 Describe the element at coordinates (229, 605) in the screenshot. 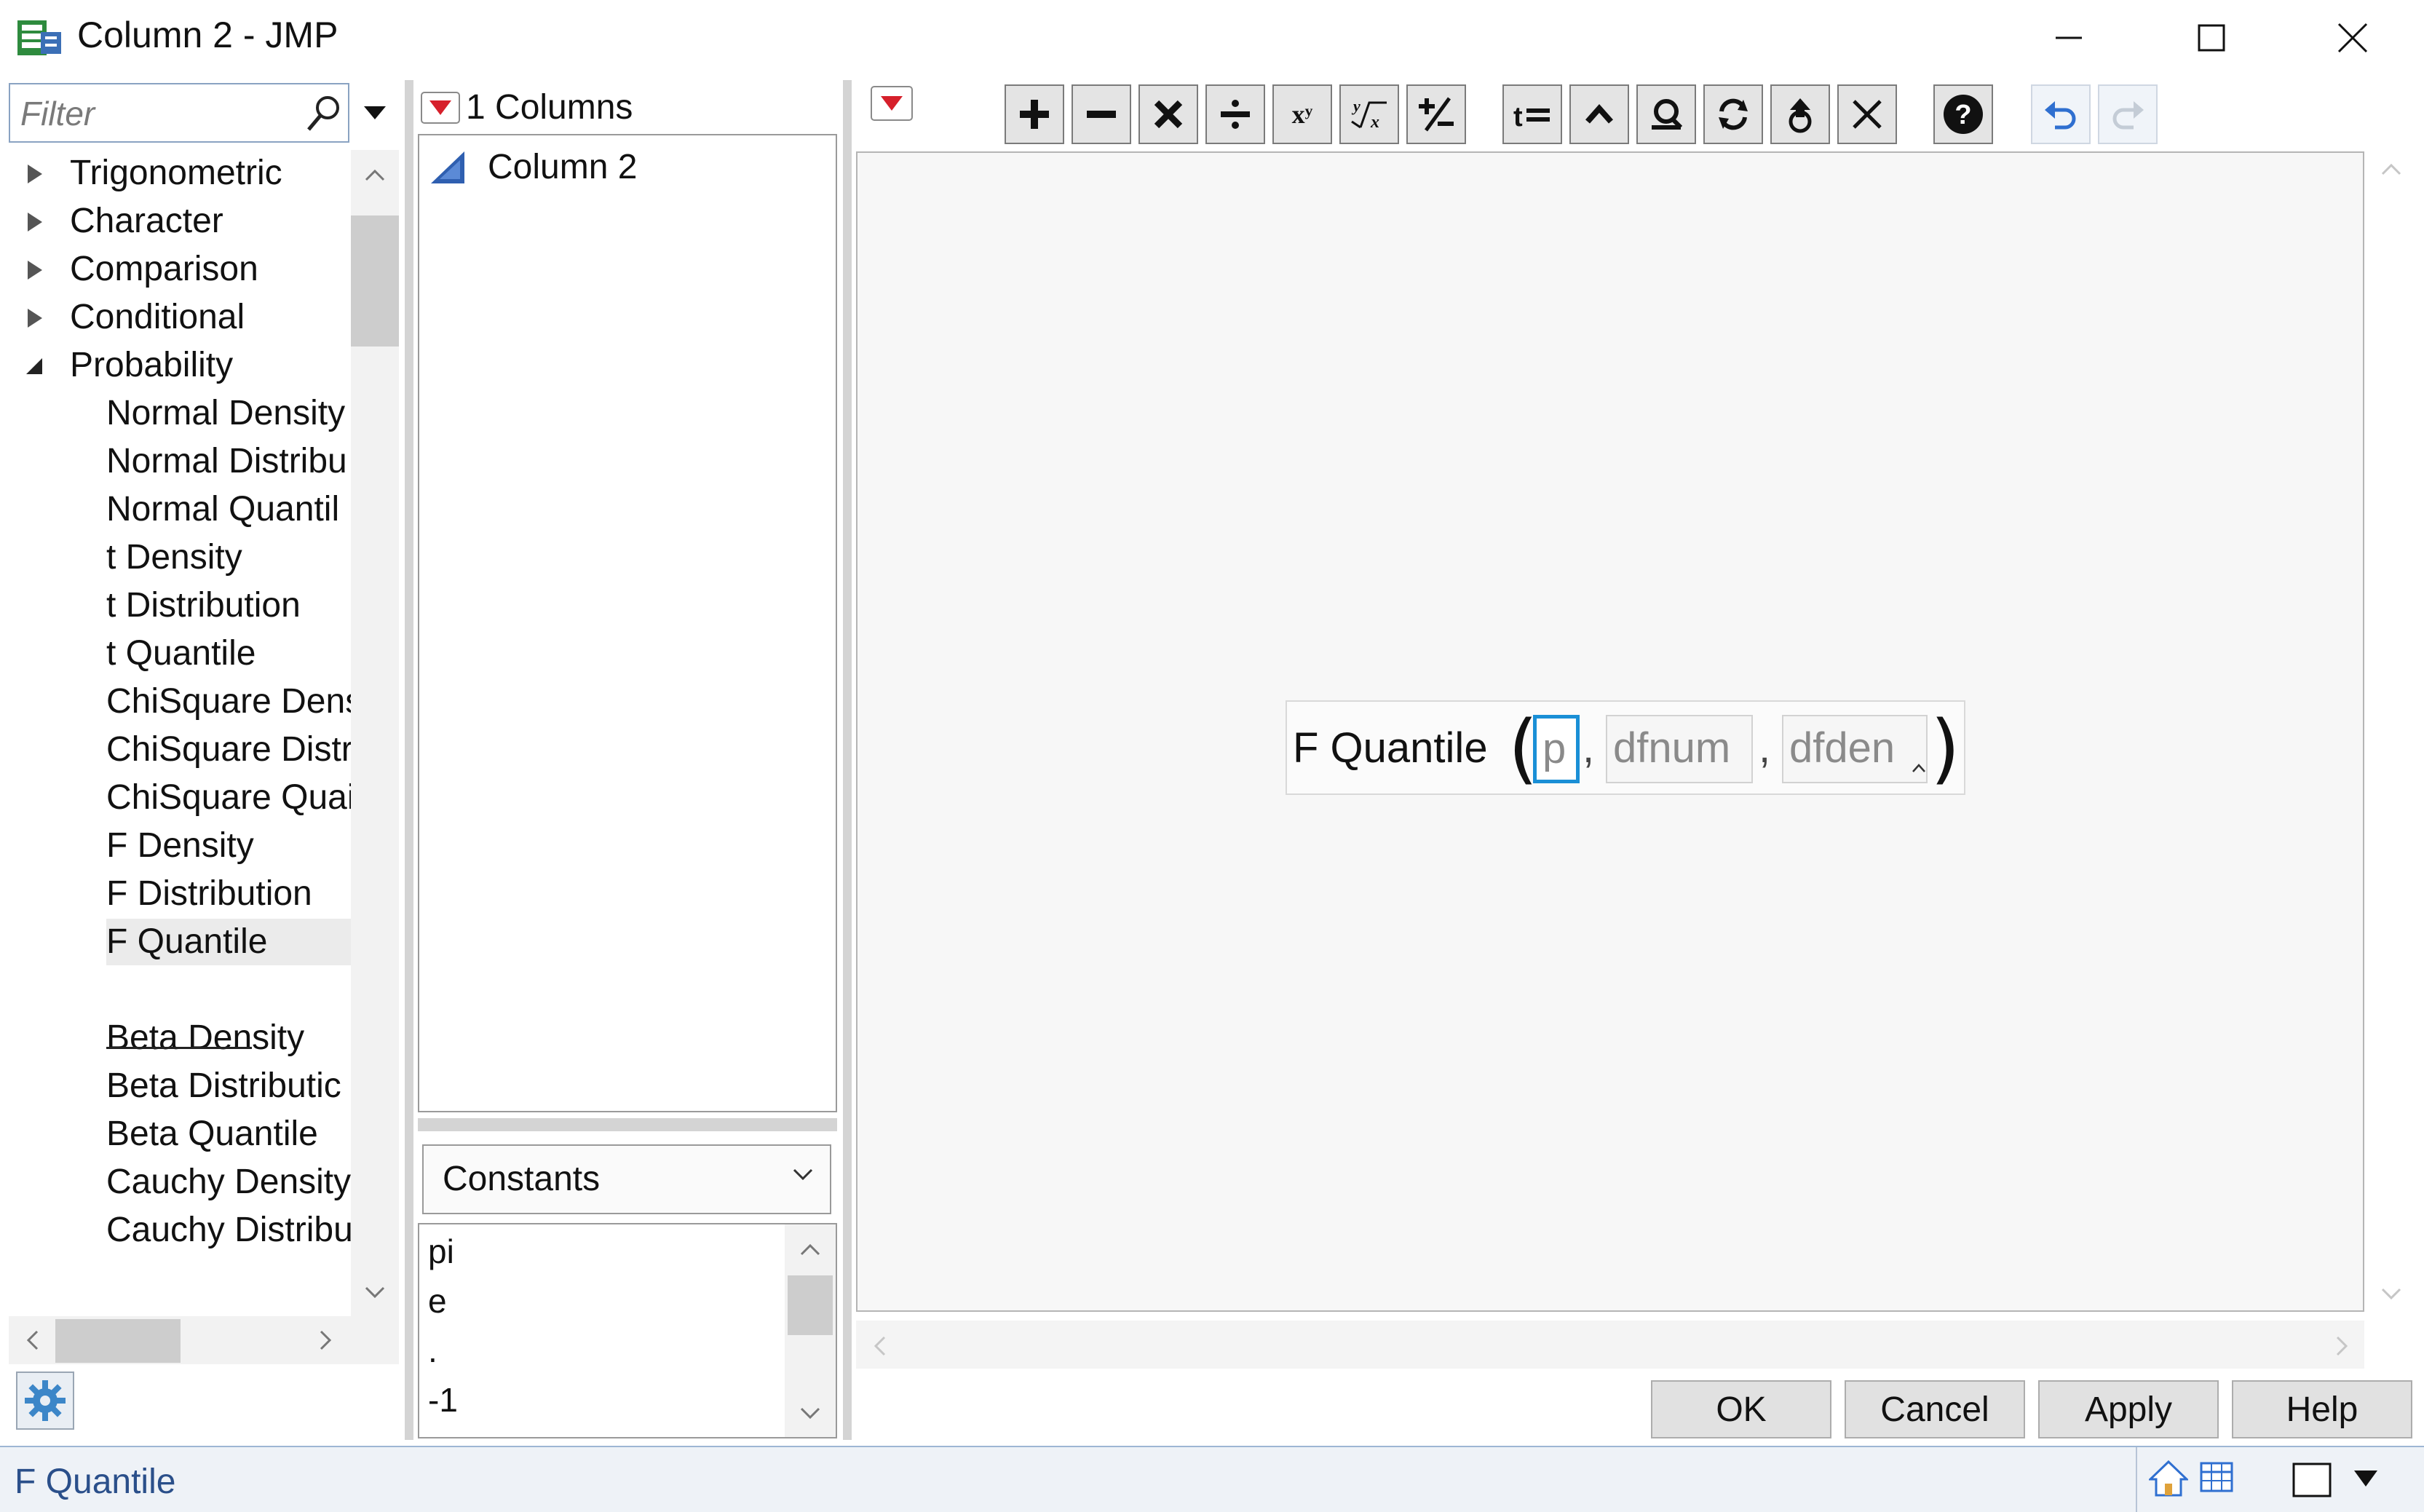

I see `function-item: t Distribution` at that location.